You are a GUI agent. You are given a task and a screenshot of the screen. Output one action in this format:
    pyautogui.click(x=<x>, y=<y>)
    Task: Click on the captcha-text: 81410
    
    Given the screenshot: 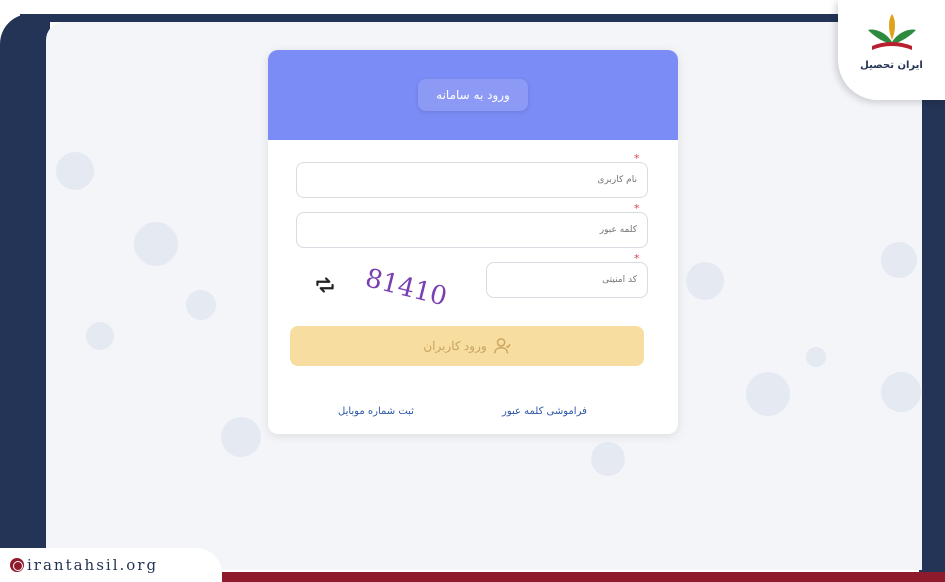 What is the action you would take?
    pyautogui.click(x=406, y=286)
    